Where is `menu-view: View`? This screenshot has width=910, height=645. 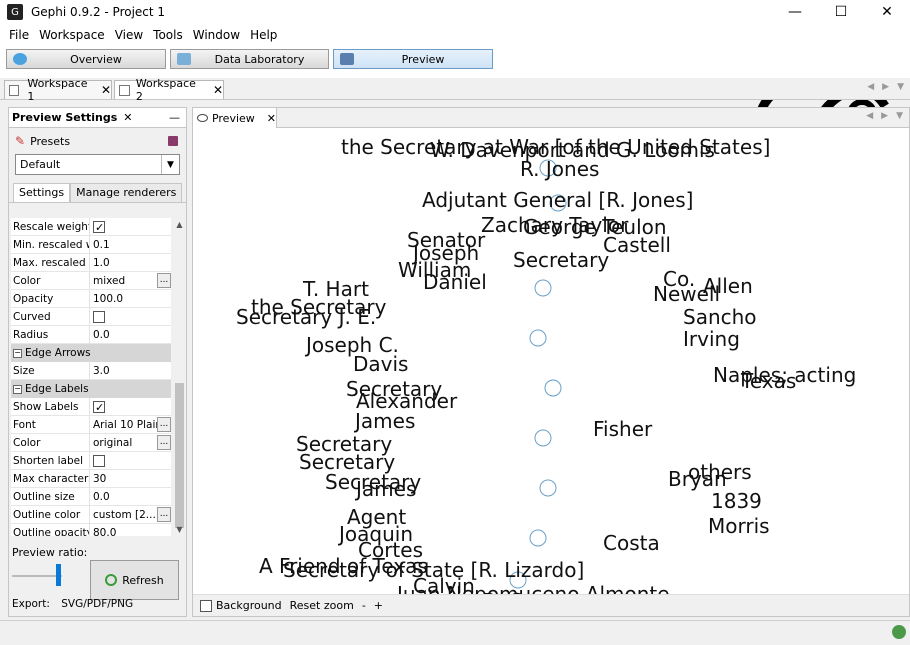
menu-view: View is located at coordinates (129, 35).